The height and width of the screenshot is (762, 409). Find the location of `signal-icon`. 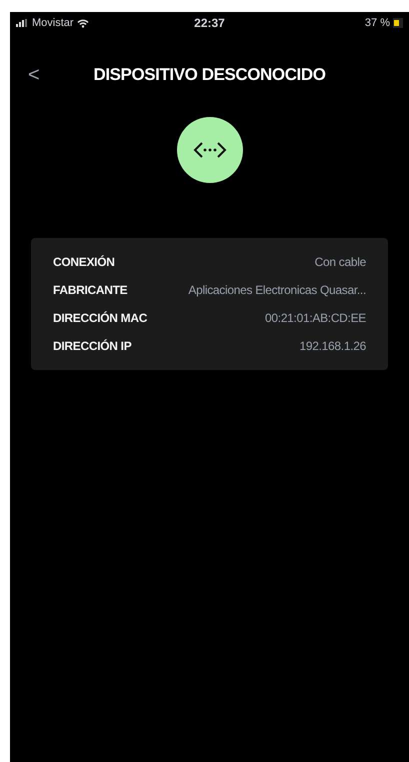

signal-icon is located at coordinates (22, 23).